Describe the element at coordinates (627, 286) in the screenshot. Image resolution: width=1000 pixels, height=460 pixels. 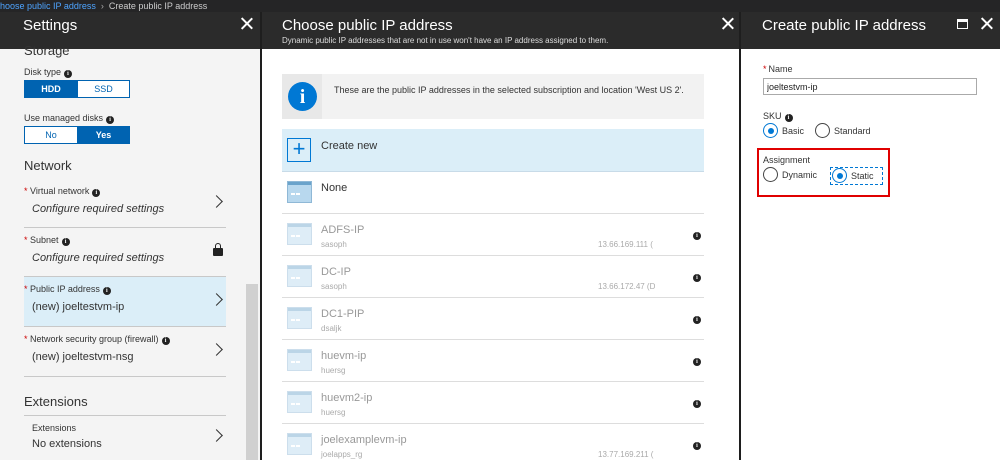
I see `ip-address-value: 13.66.172.47 (D` at that location.